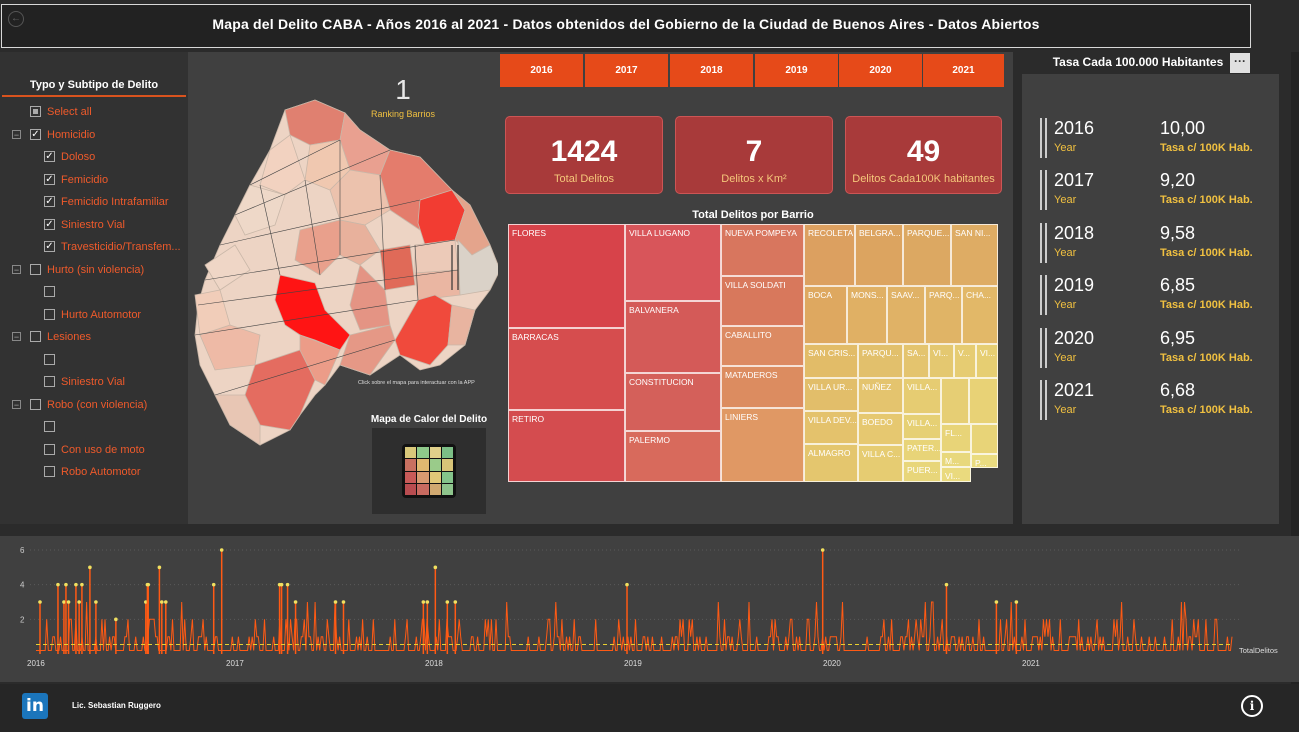 The height and width of the screenshot is (732, 1299). I want to click on filter-item: ✓ Siniestro Vial, so click(94, 225).